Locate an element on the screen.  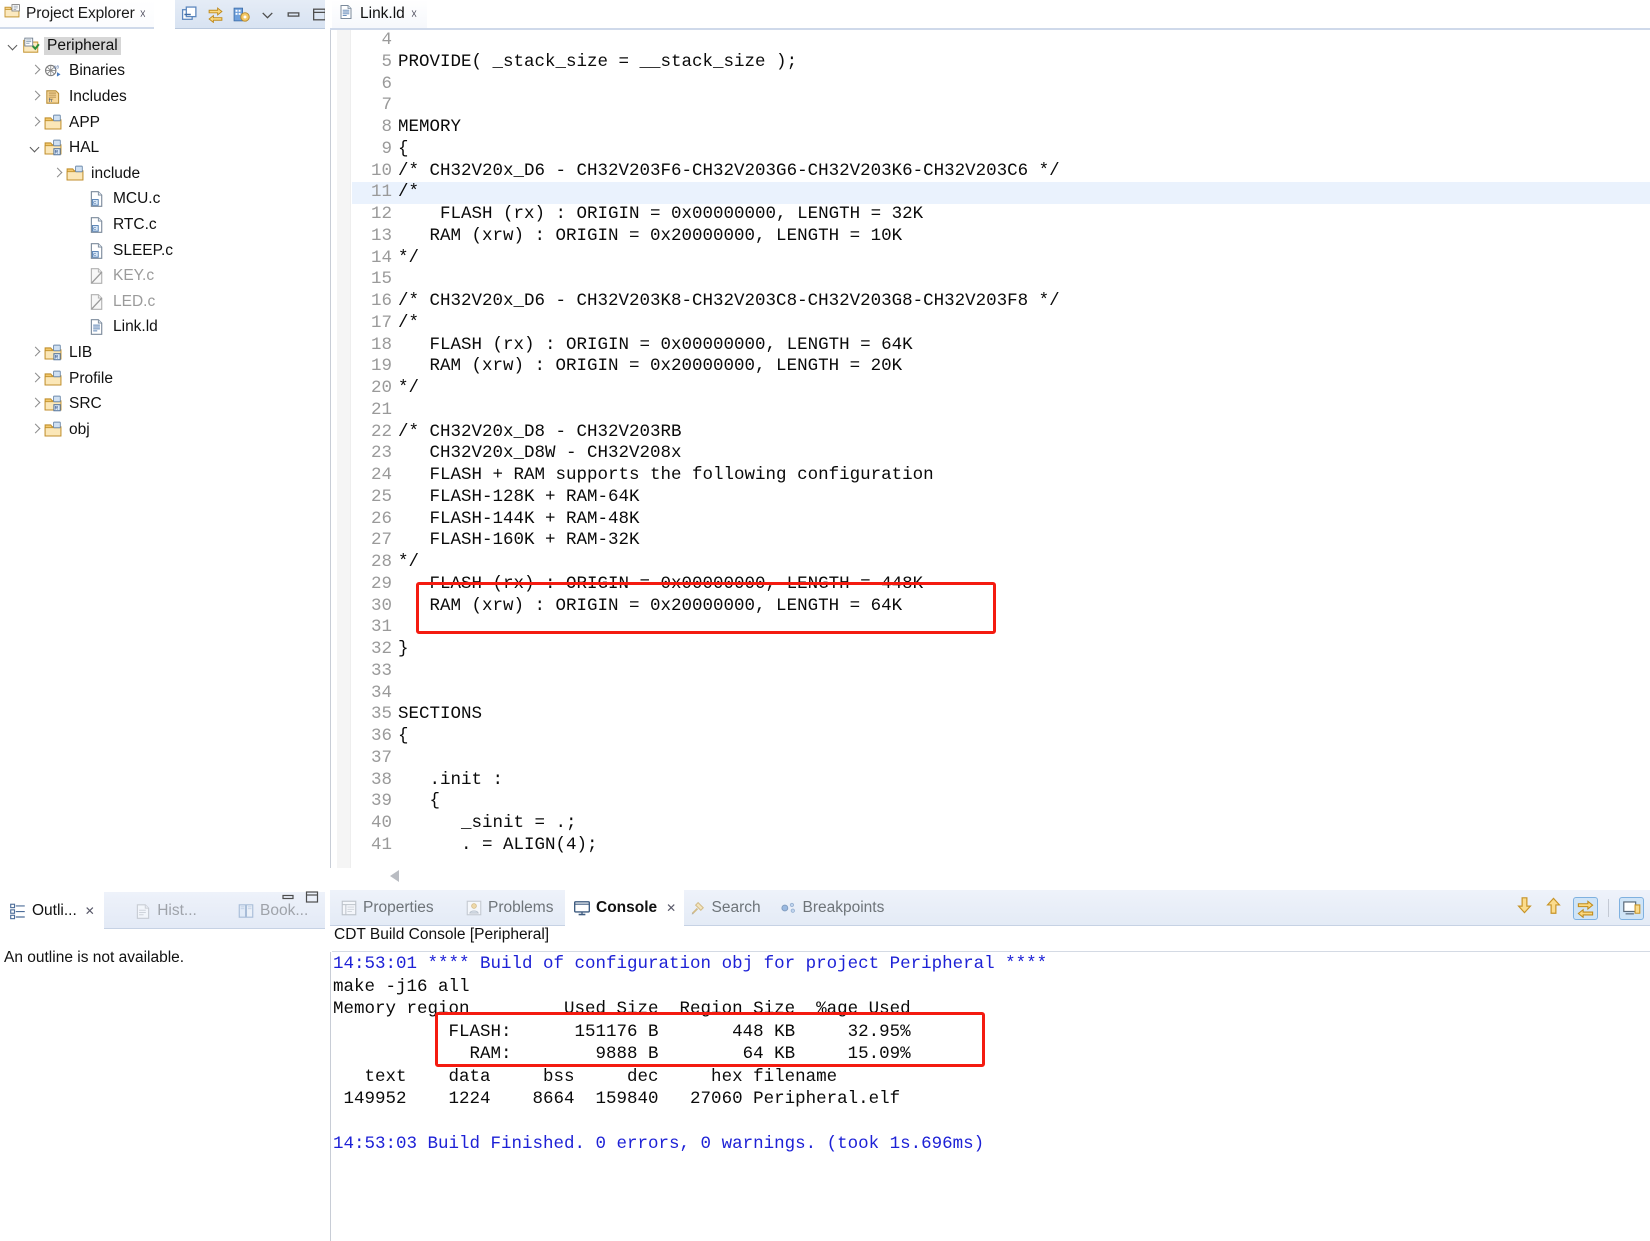
tree-item-include: include is located at coordinates (162, 174).